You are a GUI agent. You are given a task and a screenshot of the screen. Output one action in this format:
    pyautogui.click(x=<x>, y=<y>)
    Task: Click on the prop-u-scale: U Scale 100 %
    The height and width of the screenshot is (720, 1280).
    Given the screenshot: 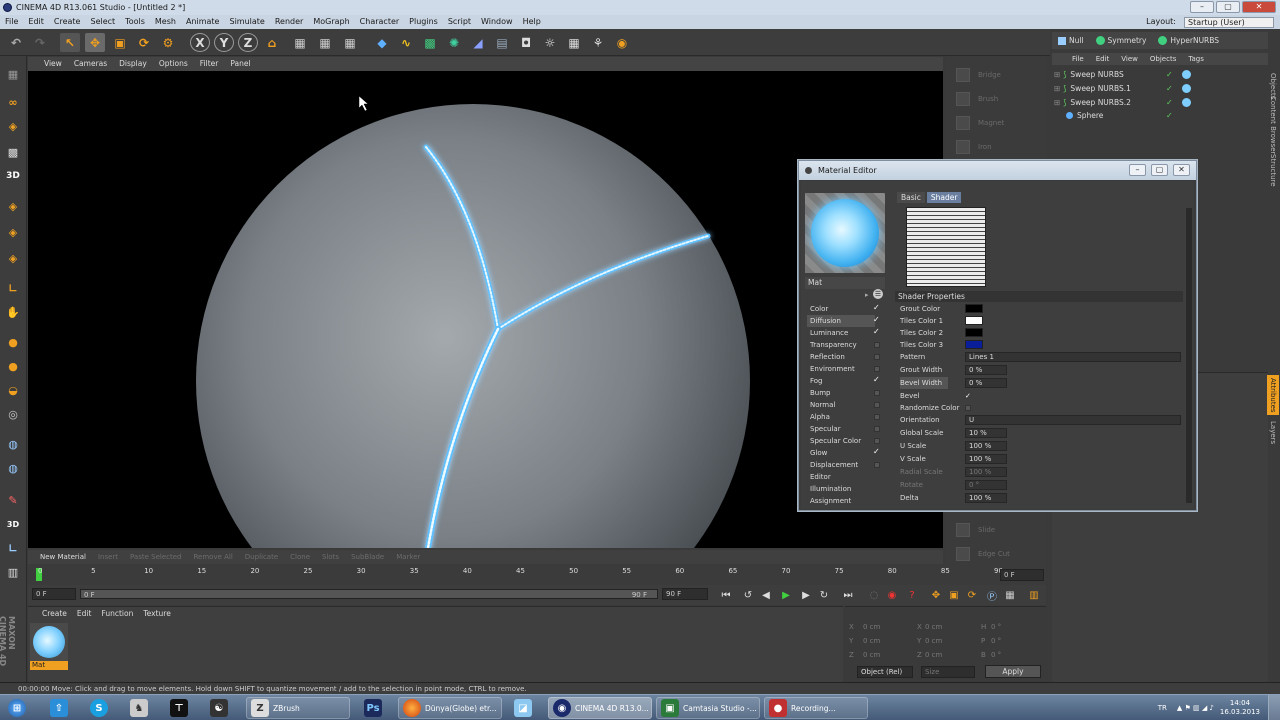 What is the action you would take?
    pyautogui.click(x=1042, y=446)
    